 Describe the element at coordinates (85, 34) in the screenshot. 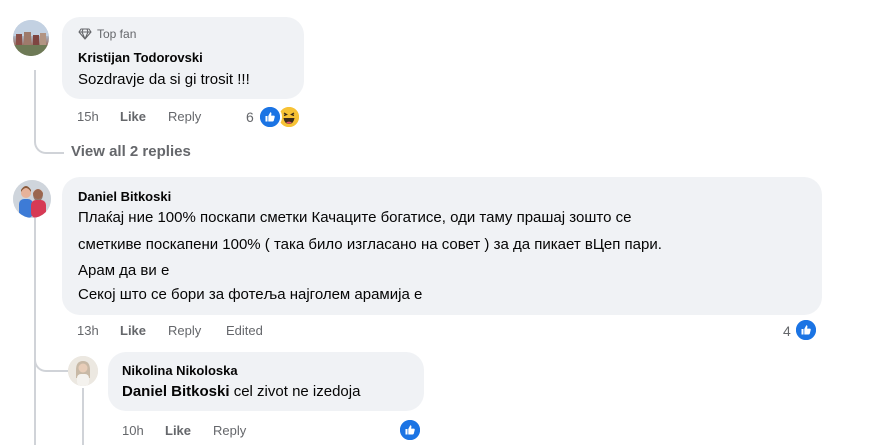

I see `diamond-icon` at that location.